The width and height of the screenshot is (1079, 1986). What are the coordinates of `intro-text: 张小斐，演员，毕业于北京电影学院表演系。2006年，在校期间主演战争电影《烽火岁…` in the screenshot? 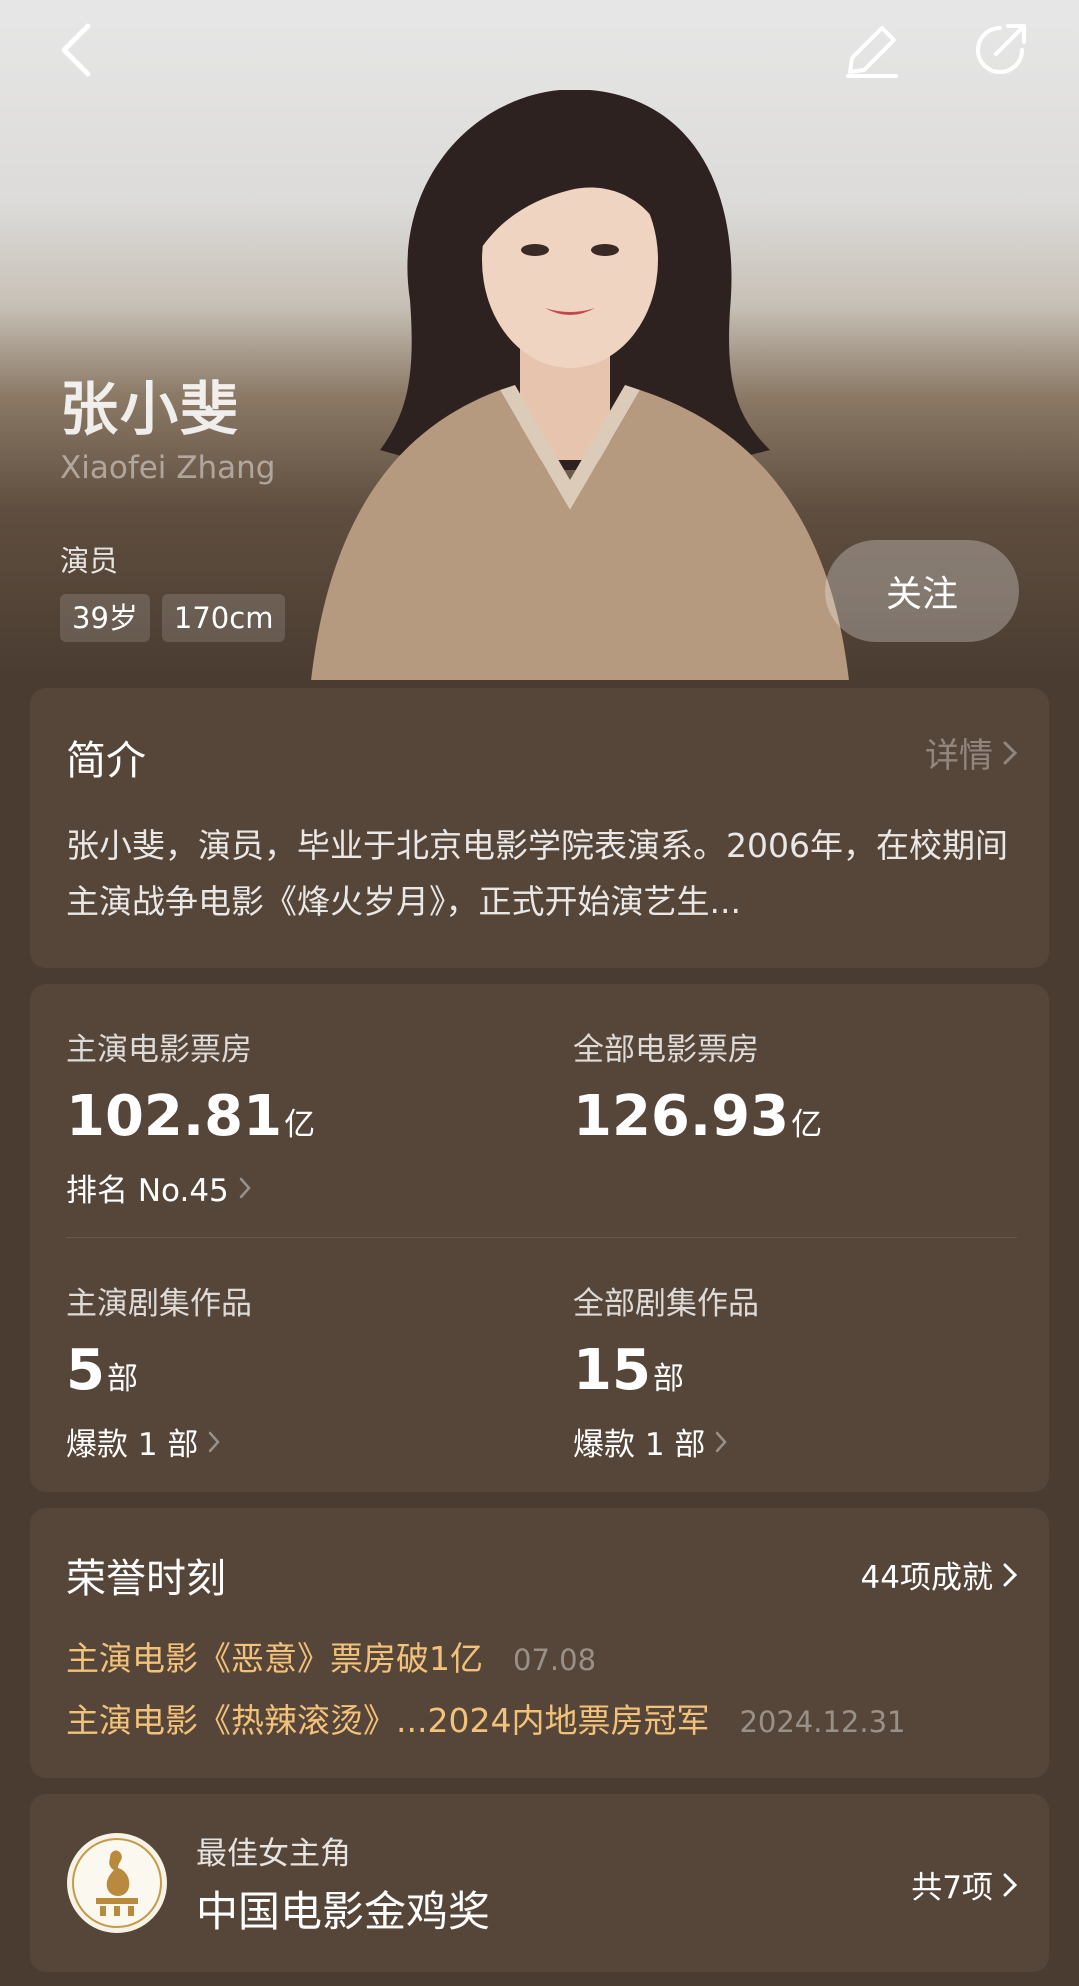 It's located at (537, 873).